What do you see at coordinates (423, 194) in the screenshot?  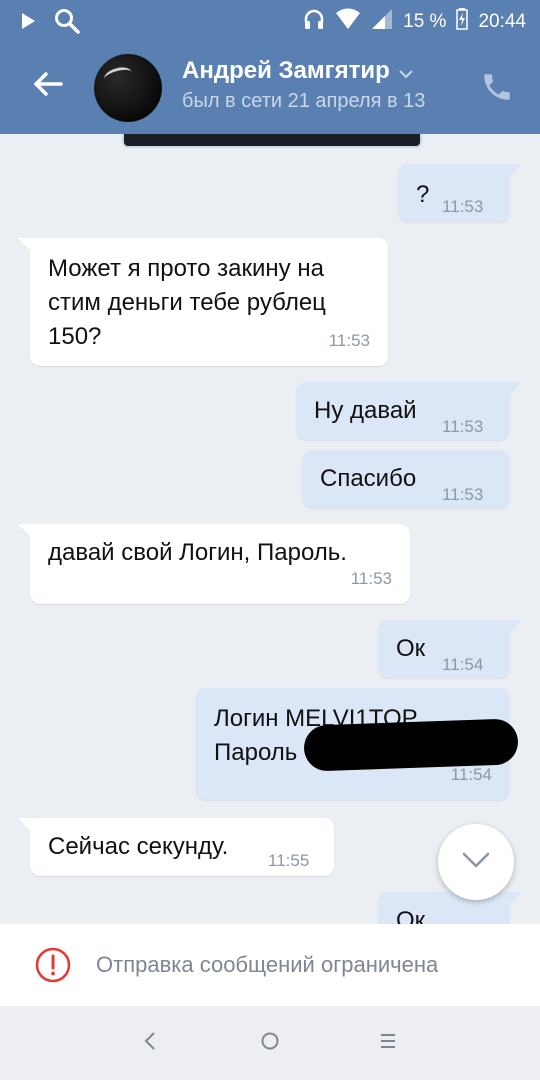 I see `message-text: ?` at bounding box center [423, 194].